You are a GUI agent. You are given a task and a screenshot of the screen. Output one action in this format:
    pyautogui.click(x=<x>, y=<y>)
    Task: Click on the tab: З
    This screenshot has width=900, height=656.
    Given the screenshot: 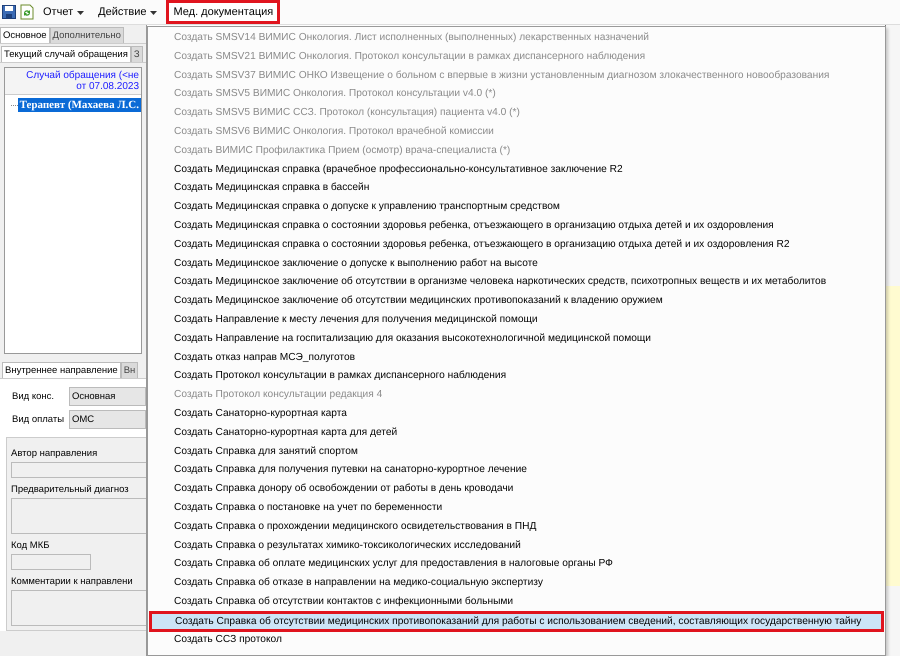 What is the action you would take?
    pyautogui.click(x=136, y=54)
    